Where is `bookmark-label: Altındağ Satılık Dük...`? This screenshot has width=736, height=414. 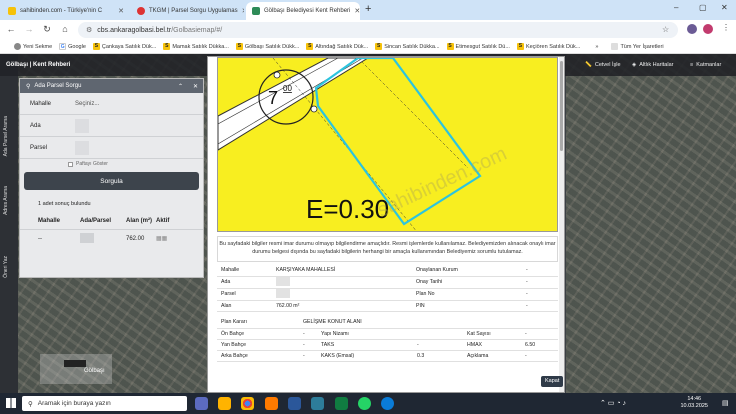
bookmark-label: Altındağ Satılık Dük... is located at coordinates (342, 46).